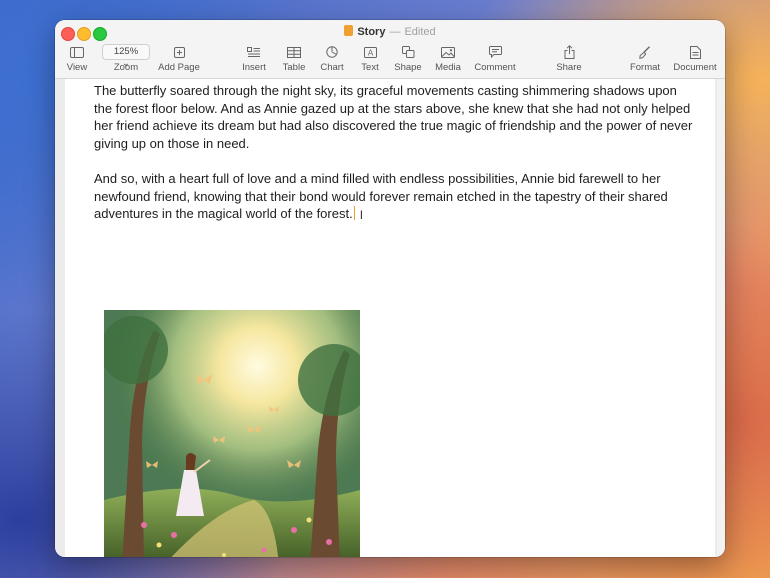 The image size is (770, 578). Describe the element at coordinates (294, 52) in the screenshot. I see `table-icon` at that location.